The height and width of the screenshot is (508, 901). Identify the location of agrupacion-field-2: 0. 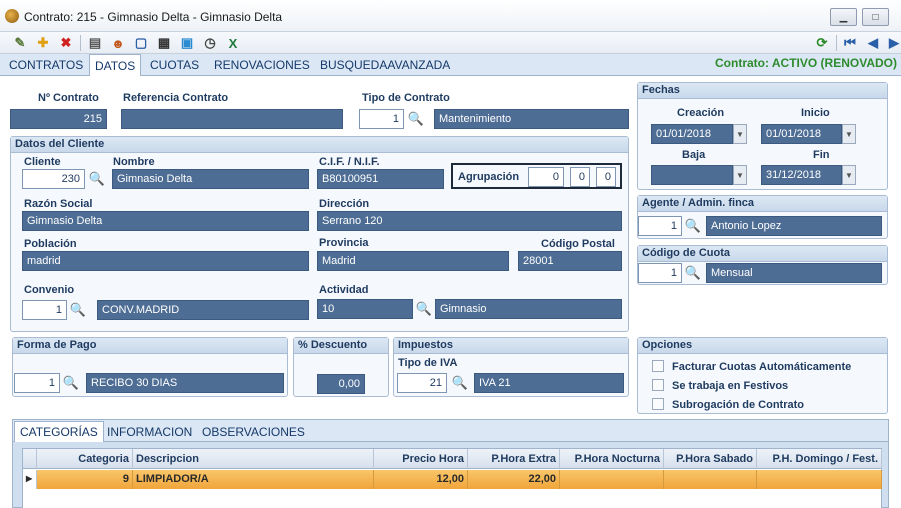
(580, 177).